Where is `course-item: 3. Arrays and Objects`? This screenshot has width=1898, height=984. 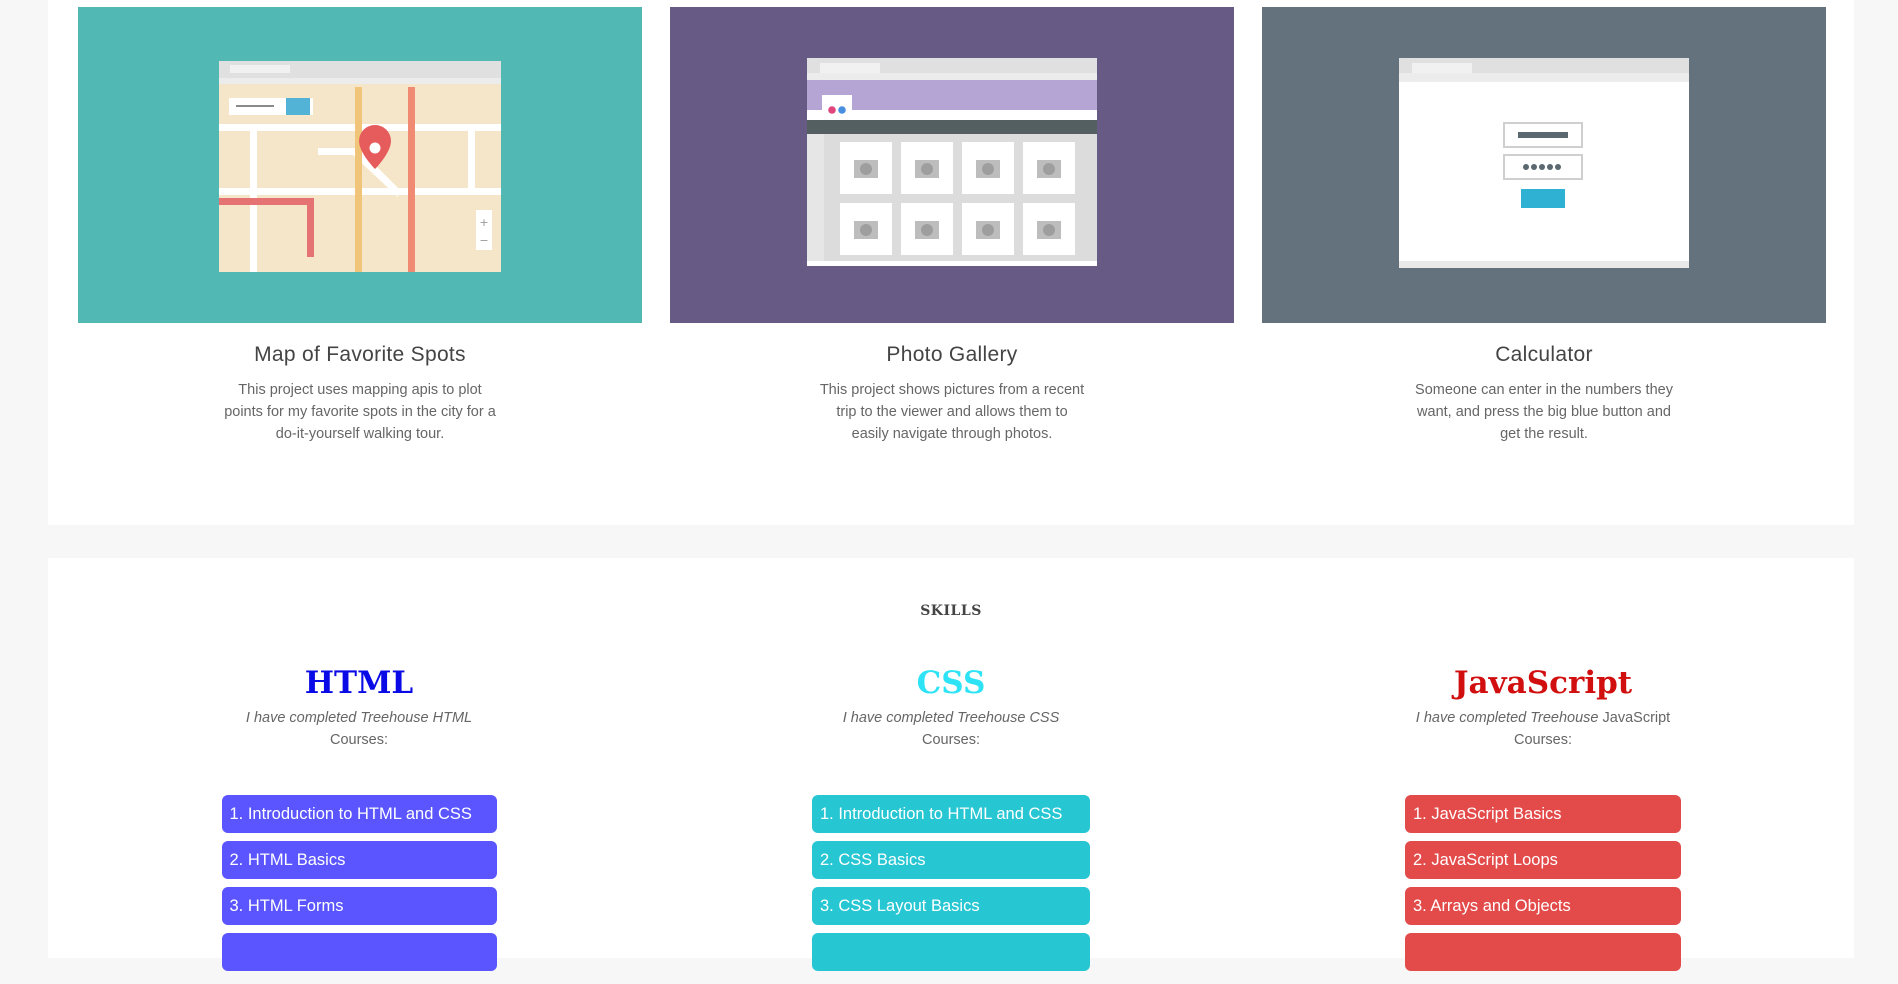 course-item: 3. Arrays and Objects is located at coordinates (1543, 906).